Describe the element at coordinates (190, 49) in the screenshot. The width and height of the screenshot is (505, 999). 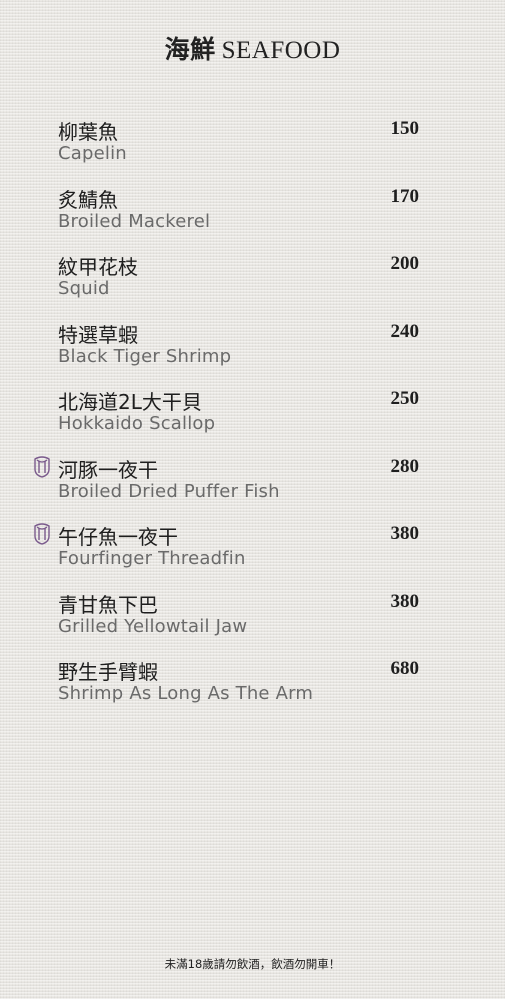
I see `menu-title-zh: 海鮮` at that location.